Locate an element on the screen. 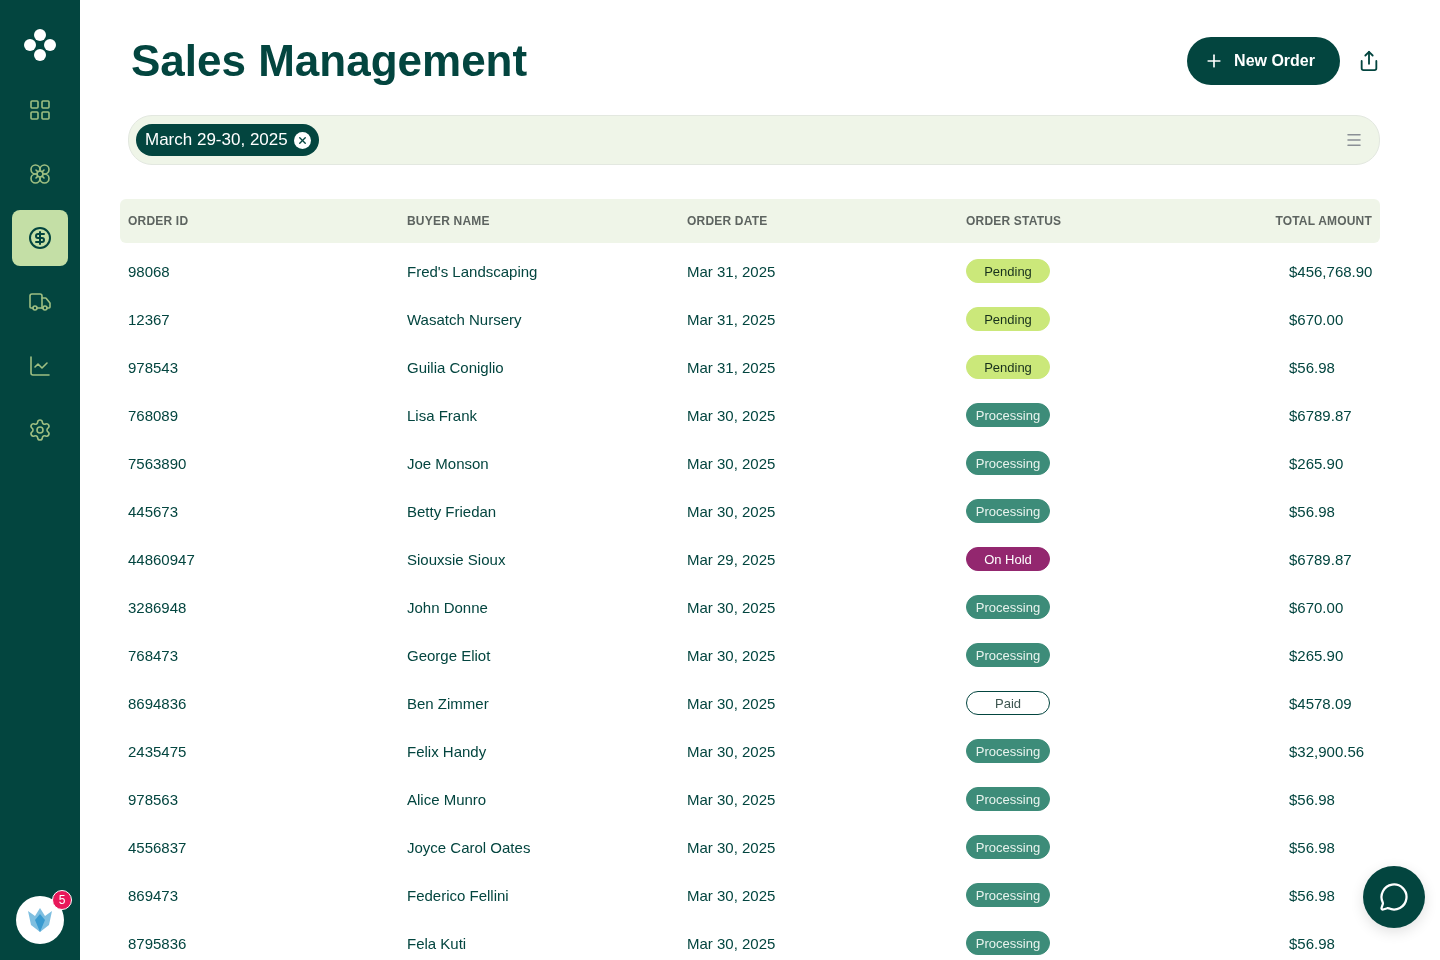 The height and width of the screenshot is (960, 1440). buyer-name-cell-text: Joyce Carol Oates is located at coordinates (469, 847).